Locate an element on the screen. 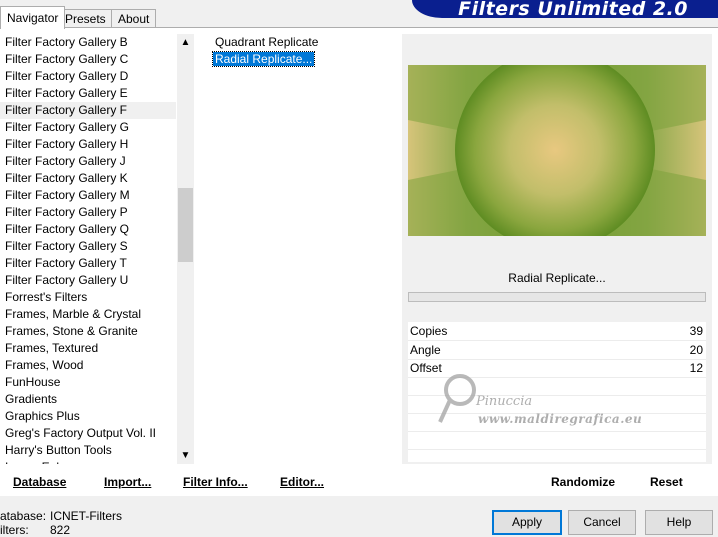 The width and height of the screenshot is (718, 537). category-item: Filter Factory Gallery M is located at coordinates (88, 195).